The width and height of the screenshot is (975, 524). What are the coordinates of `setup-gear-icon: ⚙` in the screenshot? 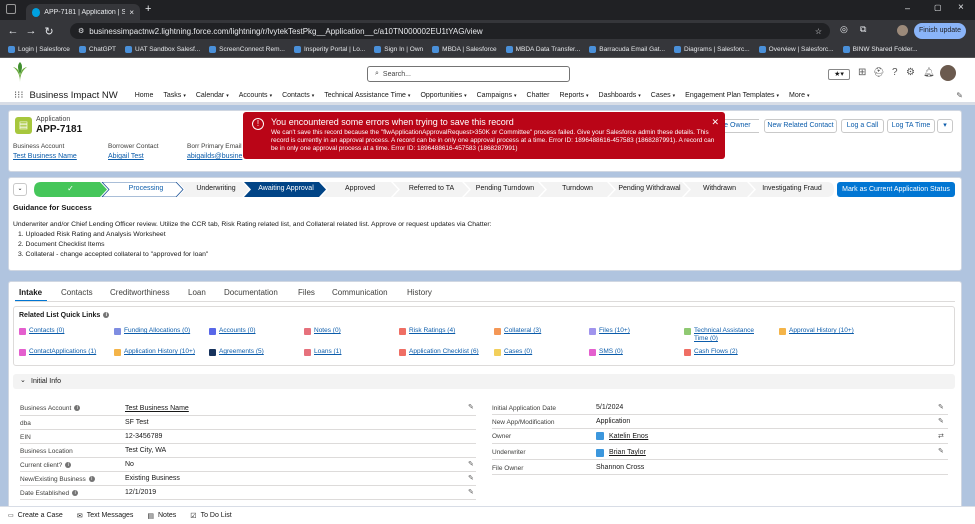 It's located at (910, 72).